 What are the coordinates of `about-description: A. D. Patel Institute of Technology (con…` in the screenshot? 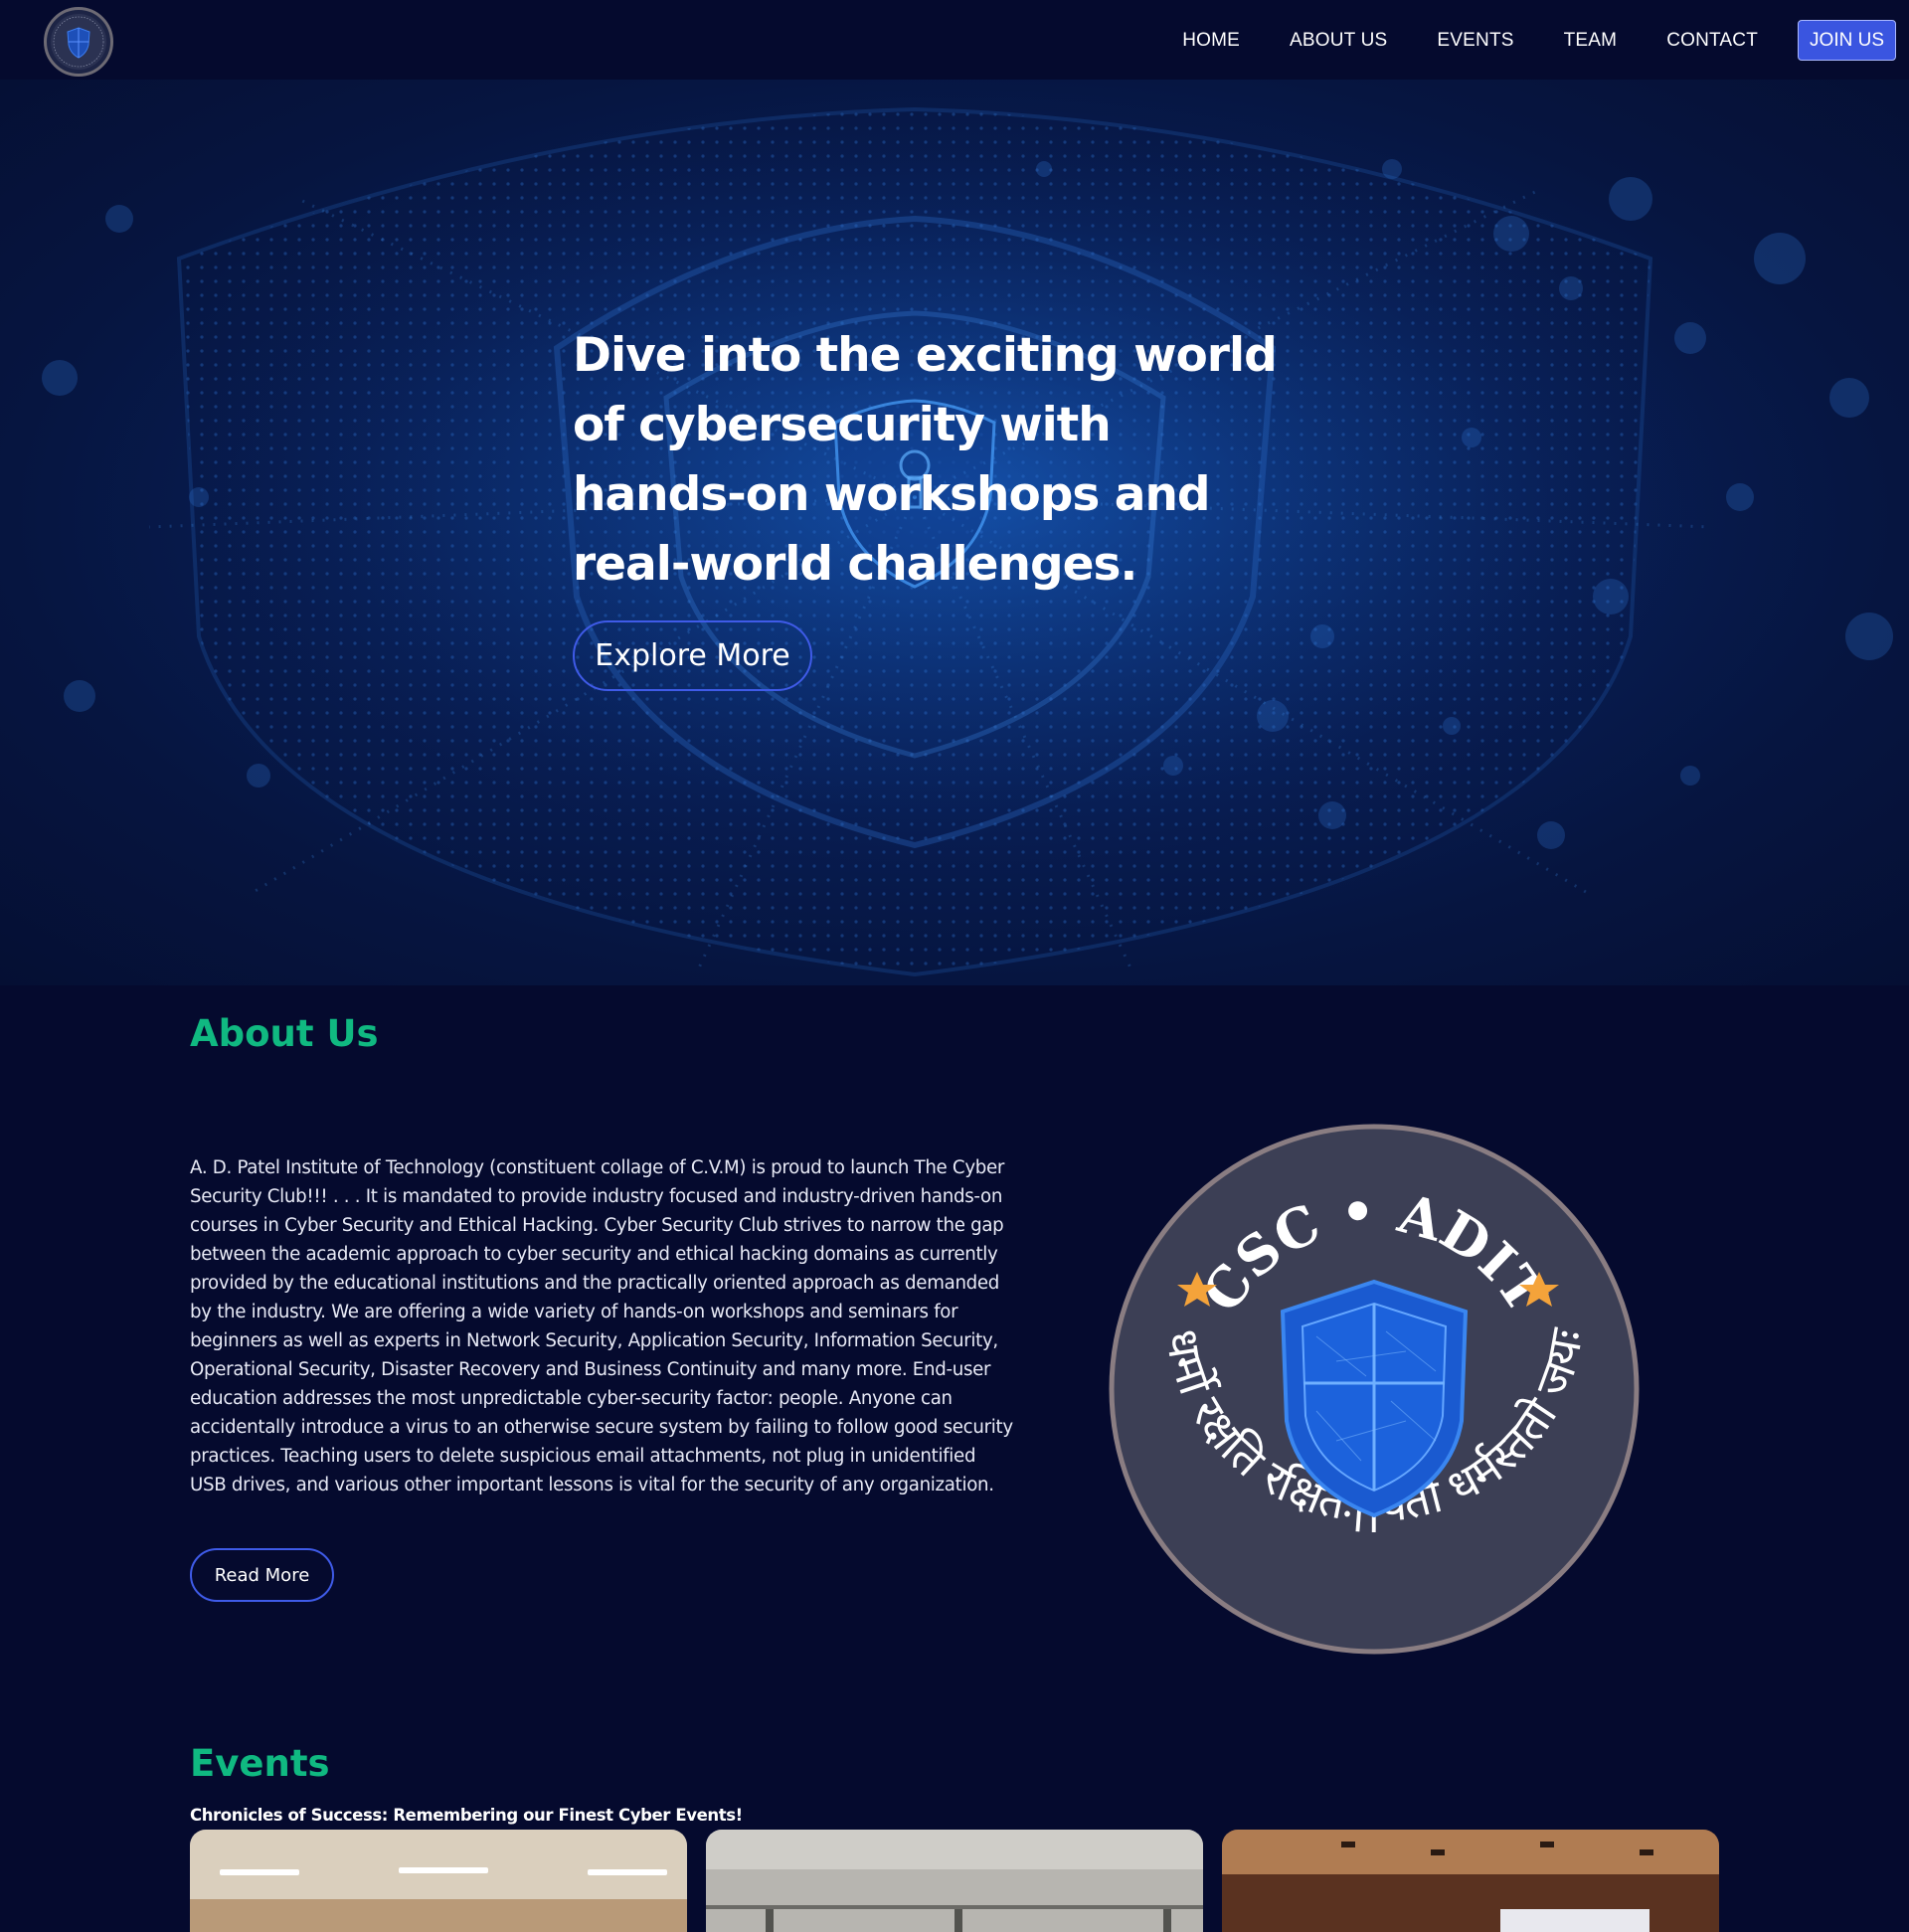 It's located at (601, 1326).